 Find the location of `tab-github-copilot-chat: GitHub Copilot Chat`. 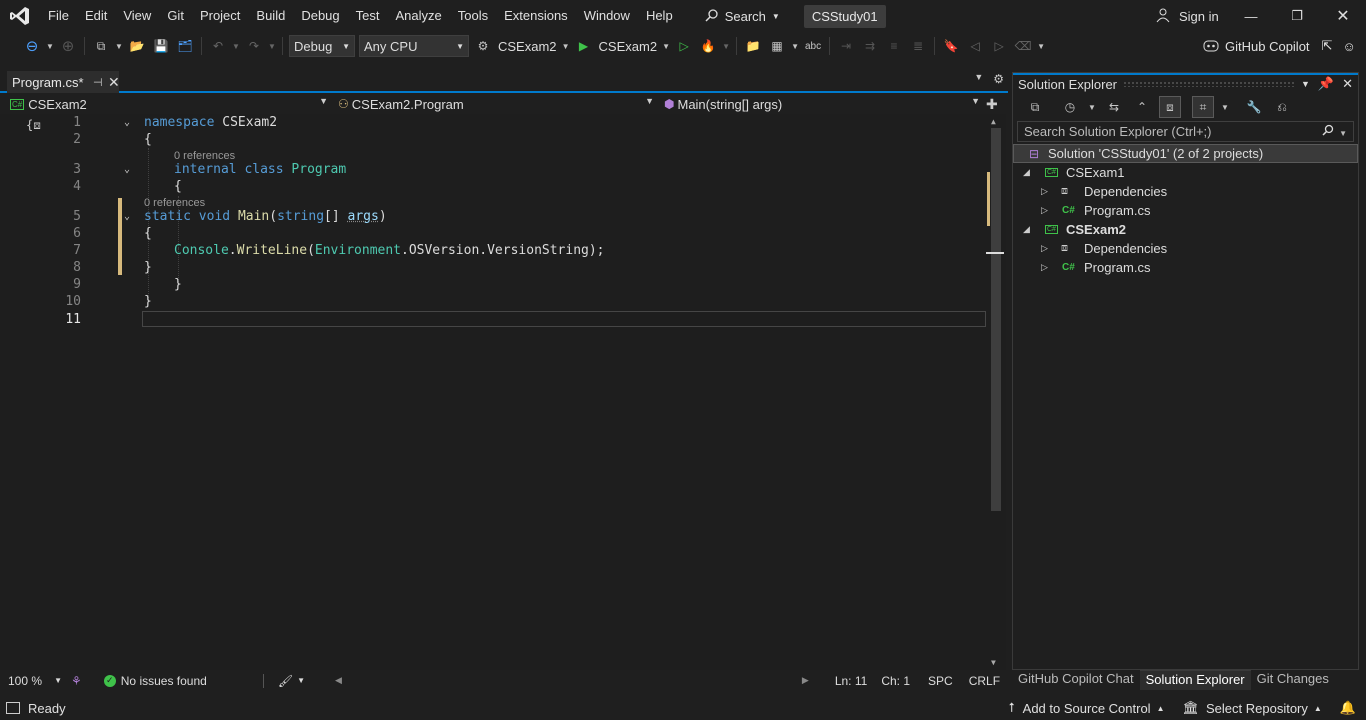

tab-github-copilot-chat: GitHub Copilot Chat is located at coordinates (1076, 680).